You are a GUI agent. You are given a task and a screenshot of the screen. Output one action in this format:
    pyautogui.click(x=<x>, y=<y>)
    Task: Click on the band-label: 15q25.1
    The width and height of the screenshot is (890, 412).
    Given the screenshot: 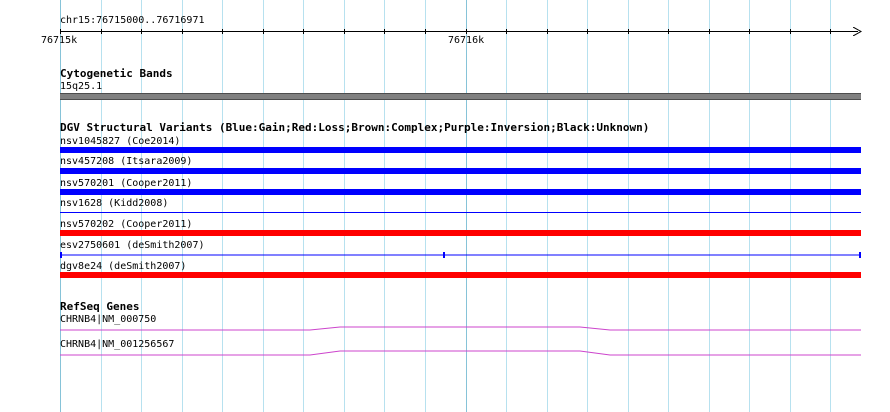 What is the action you would take?
    pyautogui.click(x=81, y=86)
    